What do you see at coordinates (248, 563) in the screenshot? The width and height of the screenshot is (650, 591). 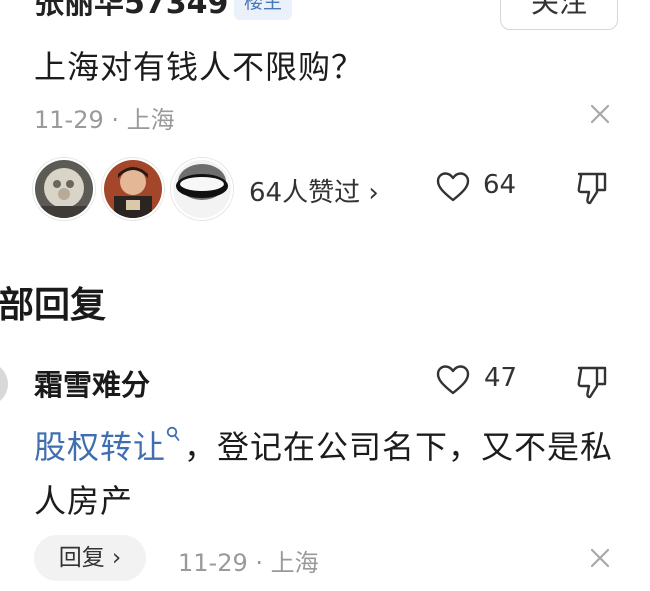 I see `reply-date: 11-29 · 上海` at bounding box center [248, 563].